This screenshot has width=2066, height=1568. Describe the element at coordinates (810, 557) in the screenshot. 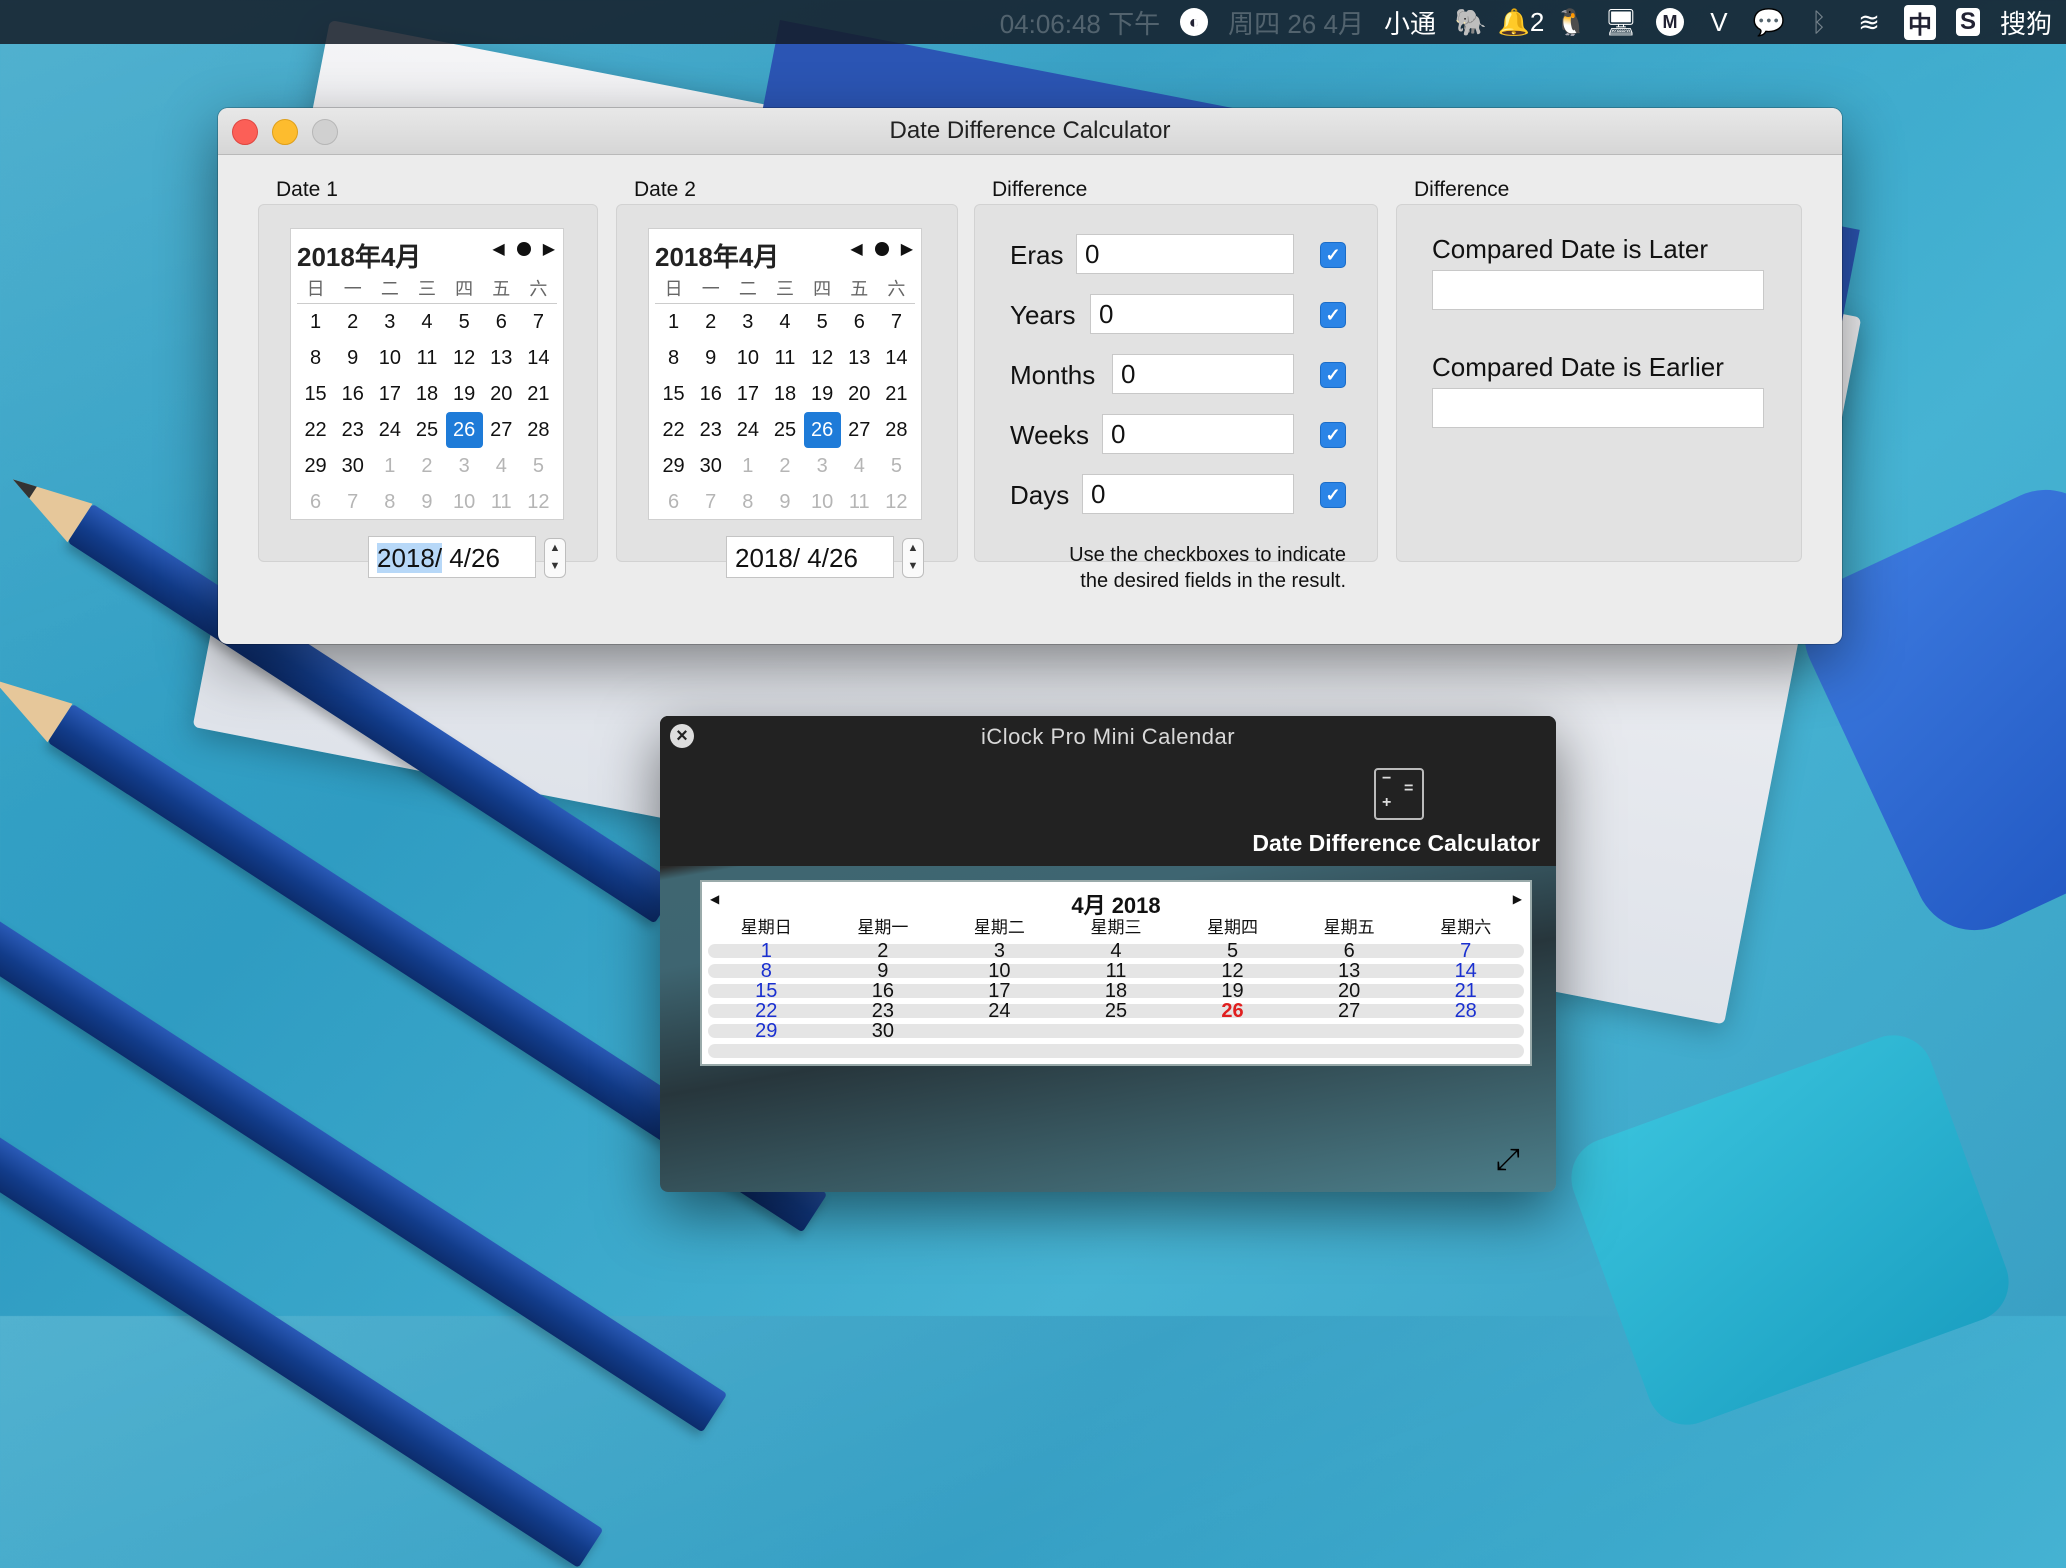

I see `date2-field: 2018/ 4/26` at that location.